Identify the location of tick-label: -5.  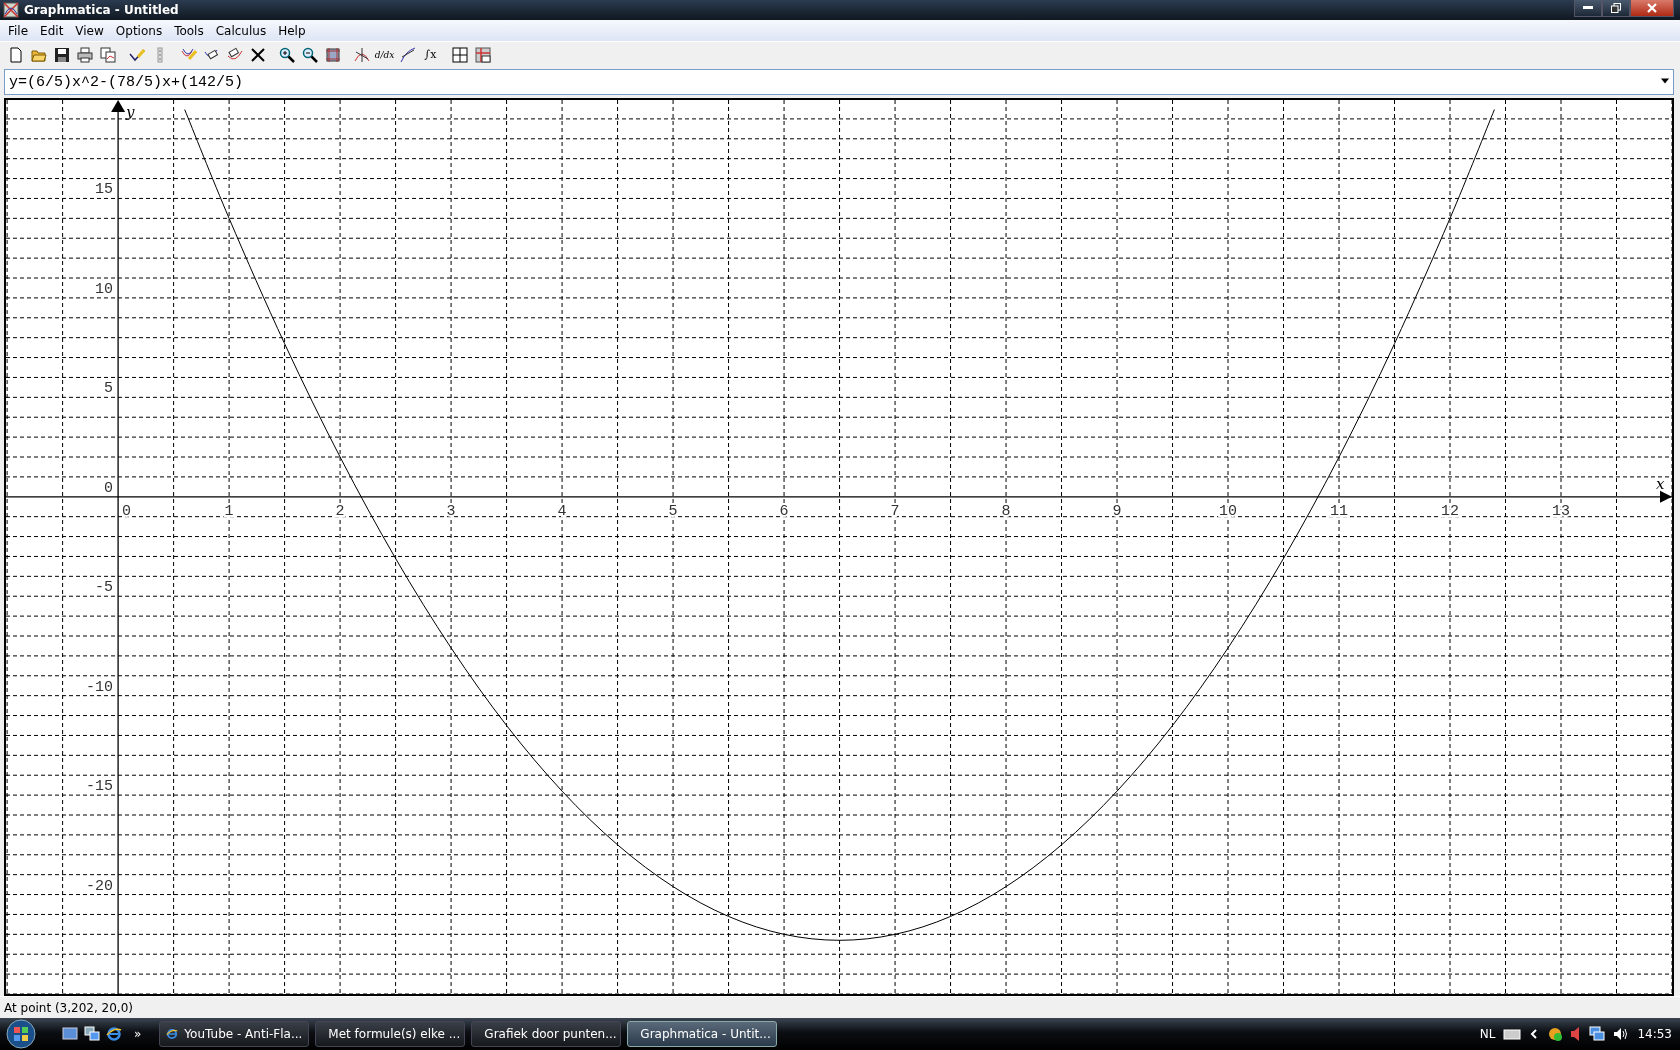
(104, 588).